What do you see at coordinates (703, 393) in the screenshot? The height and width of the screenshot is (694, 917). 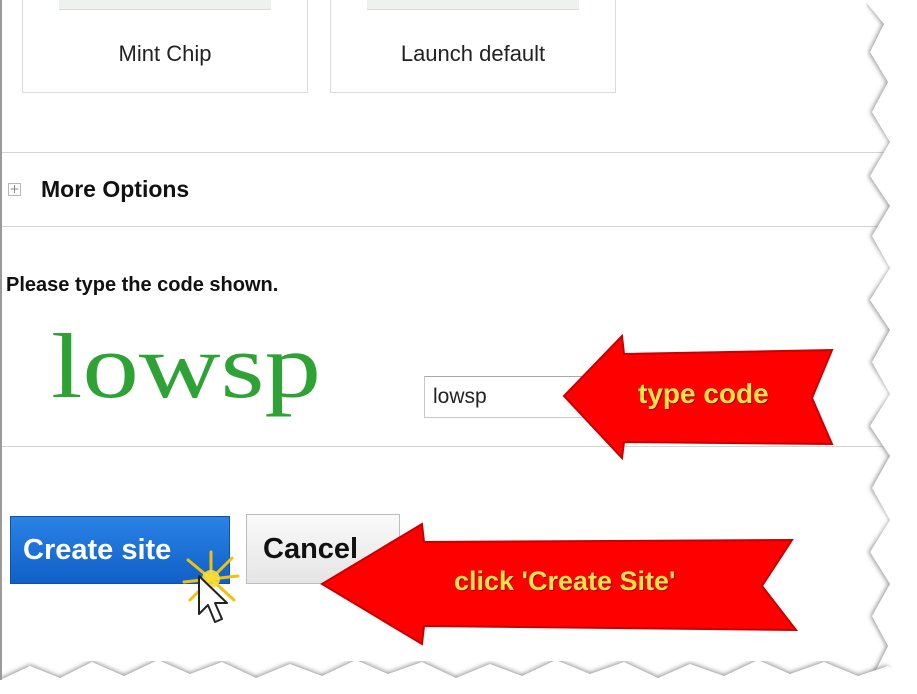 I see `type-code-callout-text: type code` at bounding box center [703, 393].